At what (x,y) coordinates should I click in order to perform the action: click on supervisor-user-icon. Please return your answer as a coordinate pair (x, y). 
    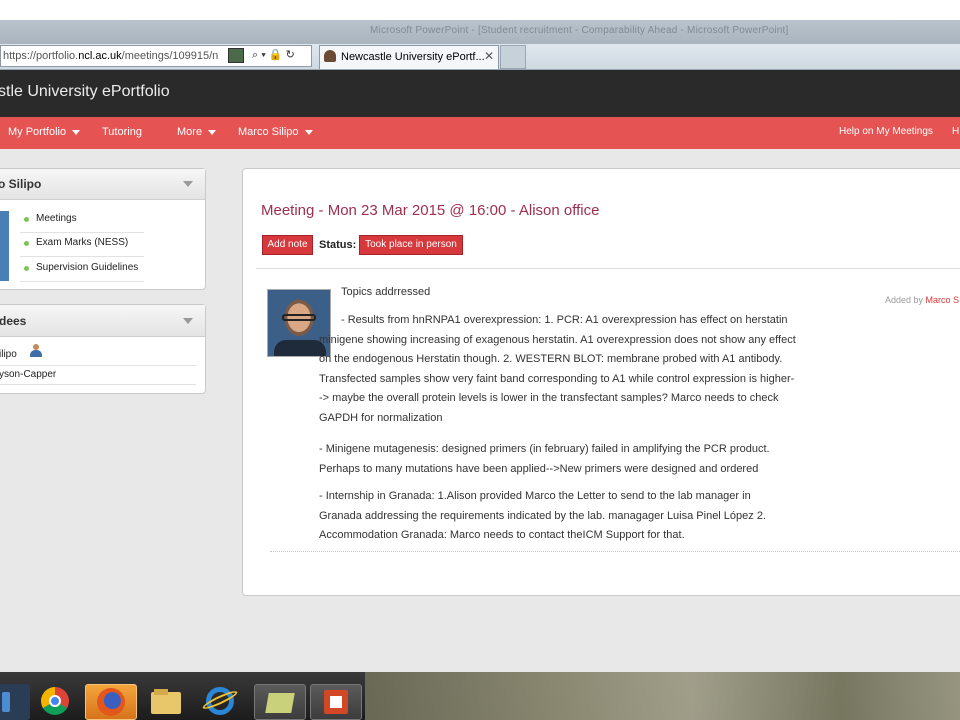
    Looking at the image, I should click on (36, 350).